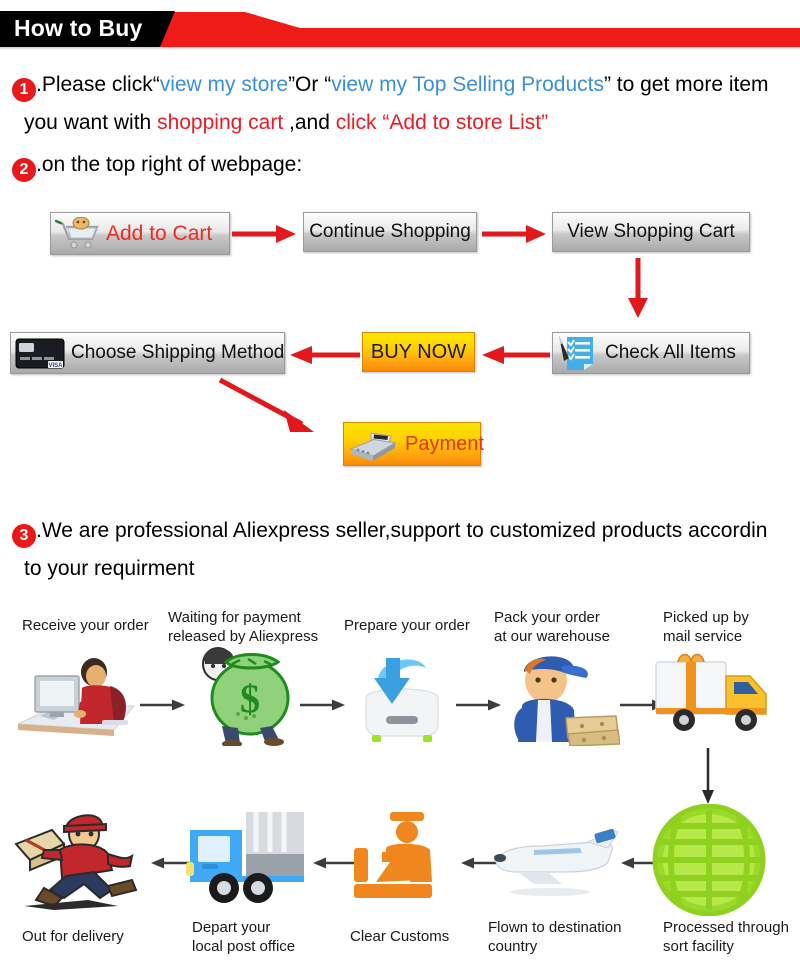 This screenshot has width=800, height=975. What do you see at coordinates (467, 84) in the screenshot?
I see `link-view-my-top-selling-products: view my Top Selling Products` at bounding box center [467, 84].